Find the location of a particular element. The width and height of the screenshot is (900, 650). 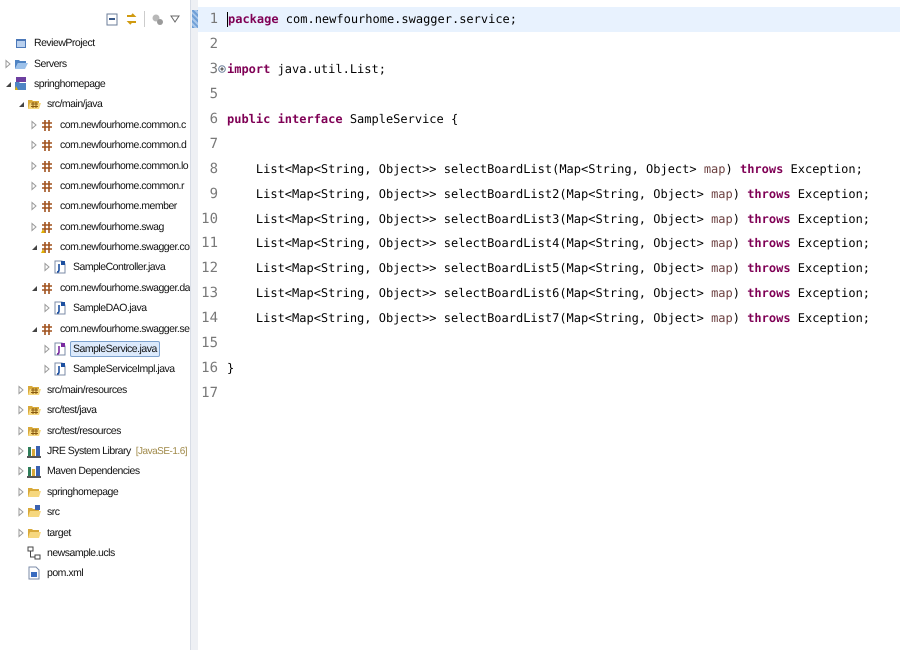

line-number: 11 is located at coordinates (209, 243).